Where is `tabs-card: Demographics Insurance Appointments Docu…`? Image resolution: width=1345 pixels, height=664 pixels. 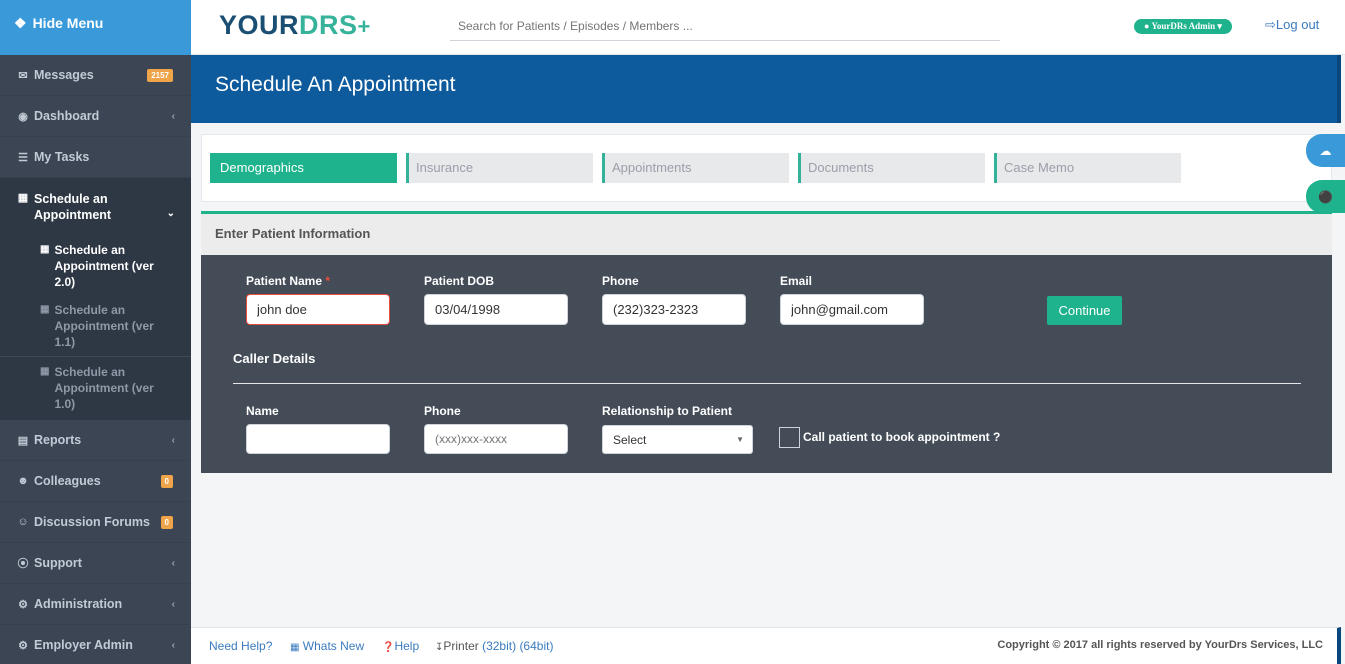 tabs-card: Demographics Insurance Appointments Docu… is located at coordinates (766, 168).